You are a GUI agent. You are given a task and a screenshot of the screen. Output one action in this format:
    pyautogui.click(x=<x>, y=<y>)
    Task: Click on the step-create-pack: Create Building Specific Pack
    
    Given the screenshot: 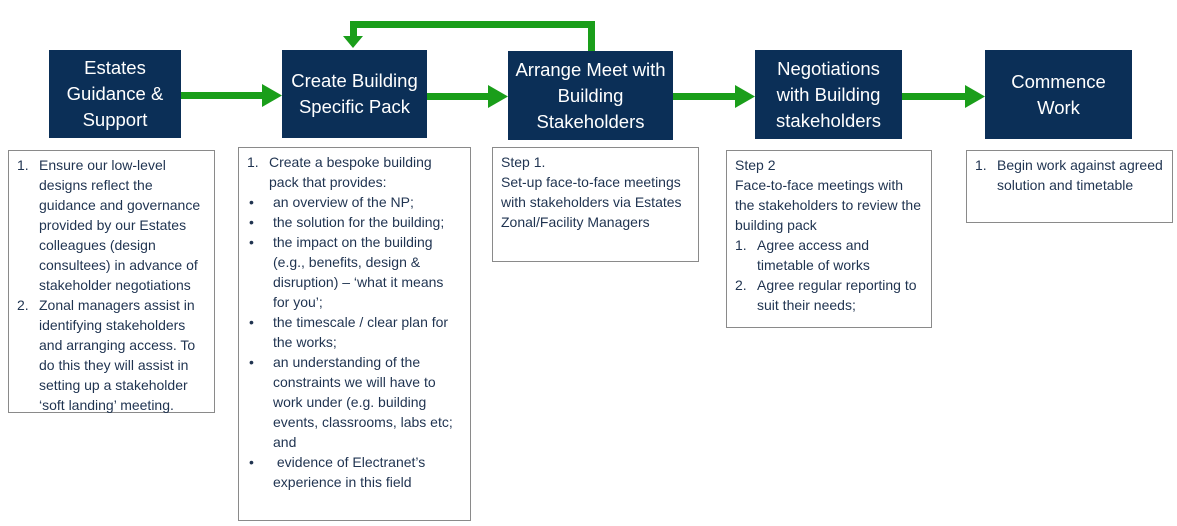 What is the action you would take?
    pyautogui.click(x=354, y=94)
    